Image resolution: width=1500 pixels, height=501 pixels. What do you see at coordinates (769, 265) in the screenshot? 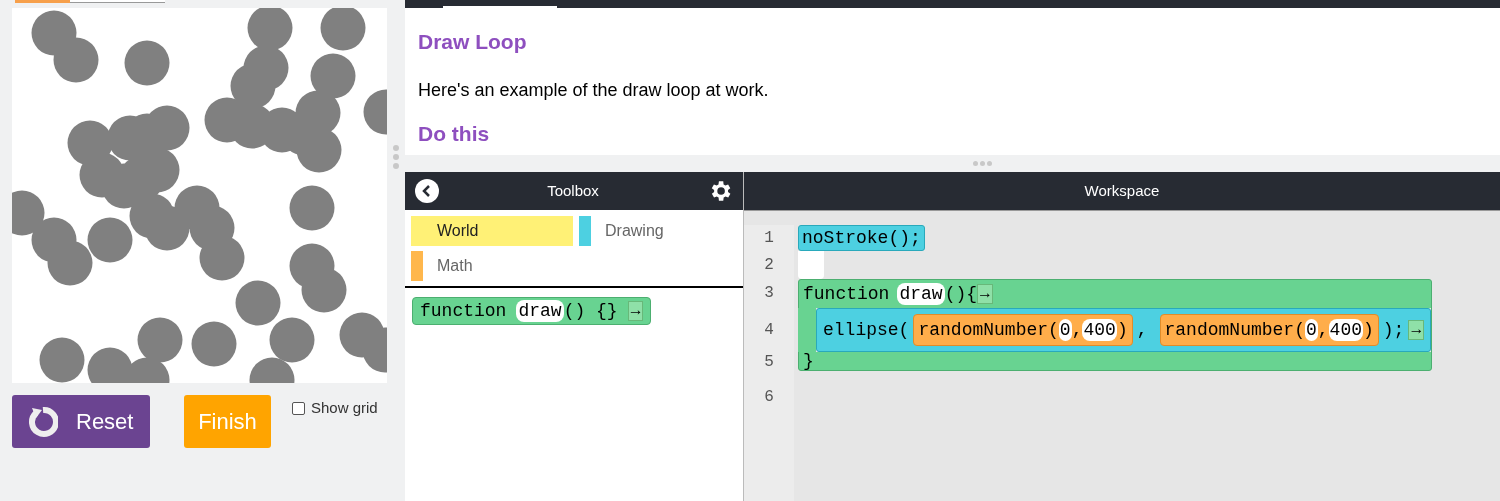
I see `line-number: 2` at bounding box center [769, 265].